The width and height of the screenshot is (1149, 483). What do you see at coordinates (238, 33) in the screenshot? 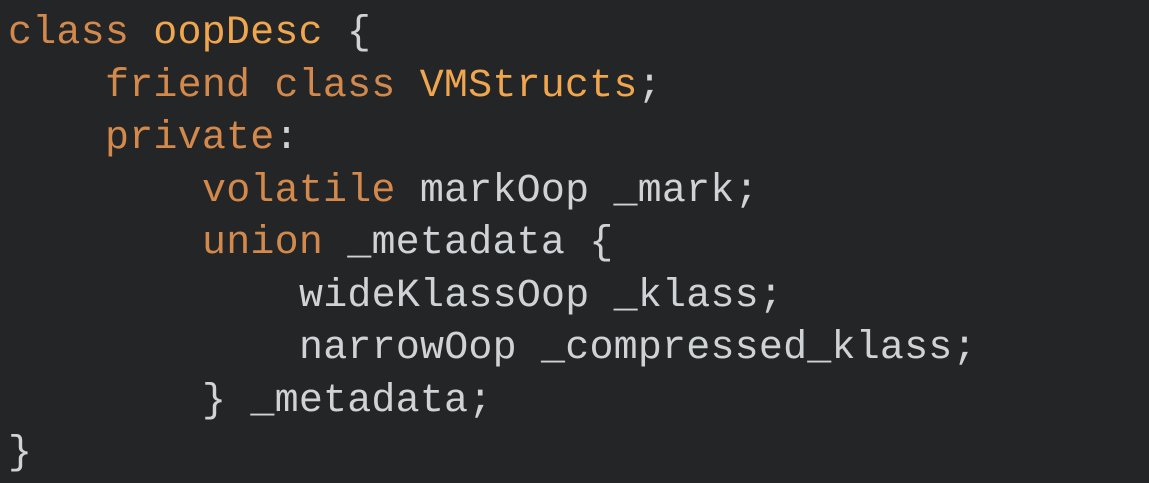
I see `class-name: oopDesc` at bounding box center [238, 33].